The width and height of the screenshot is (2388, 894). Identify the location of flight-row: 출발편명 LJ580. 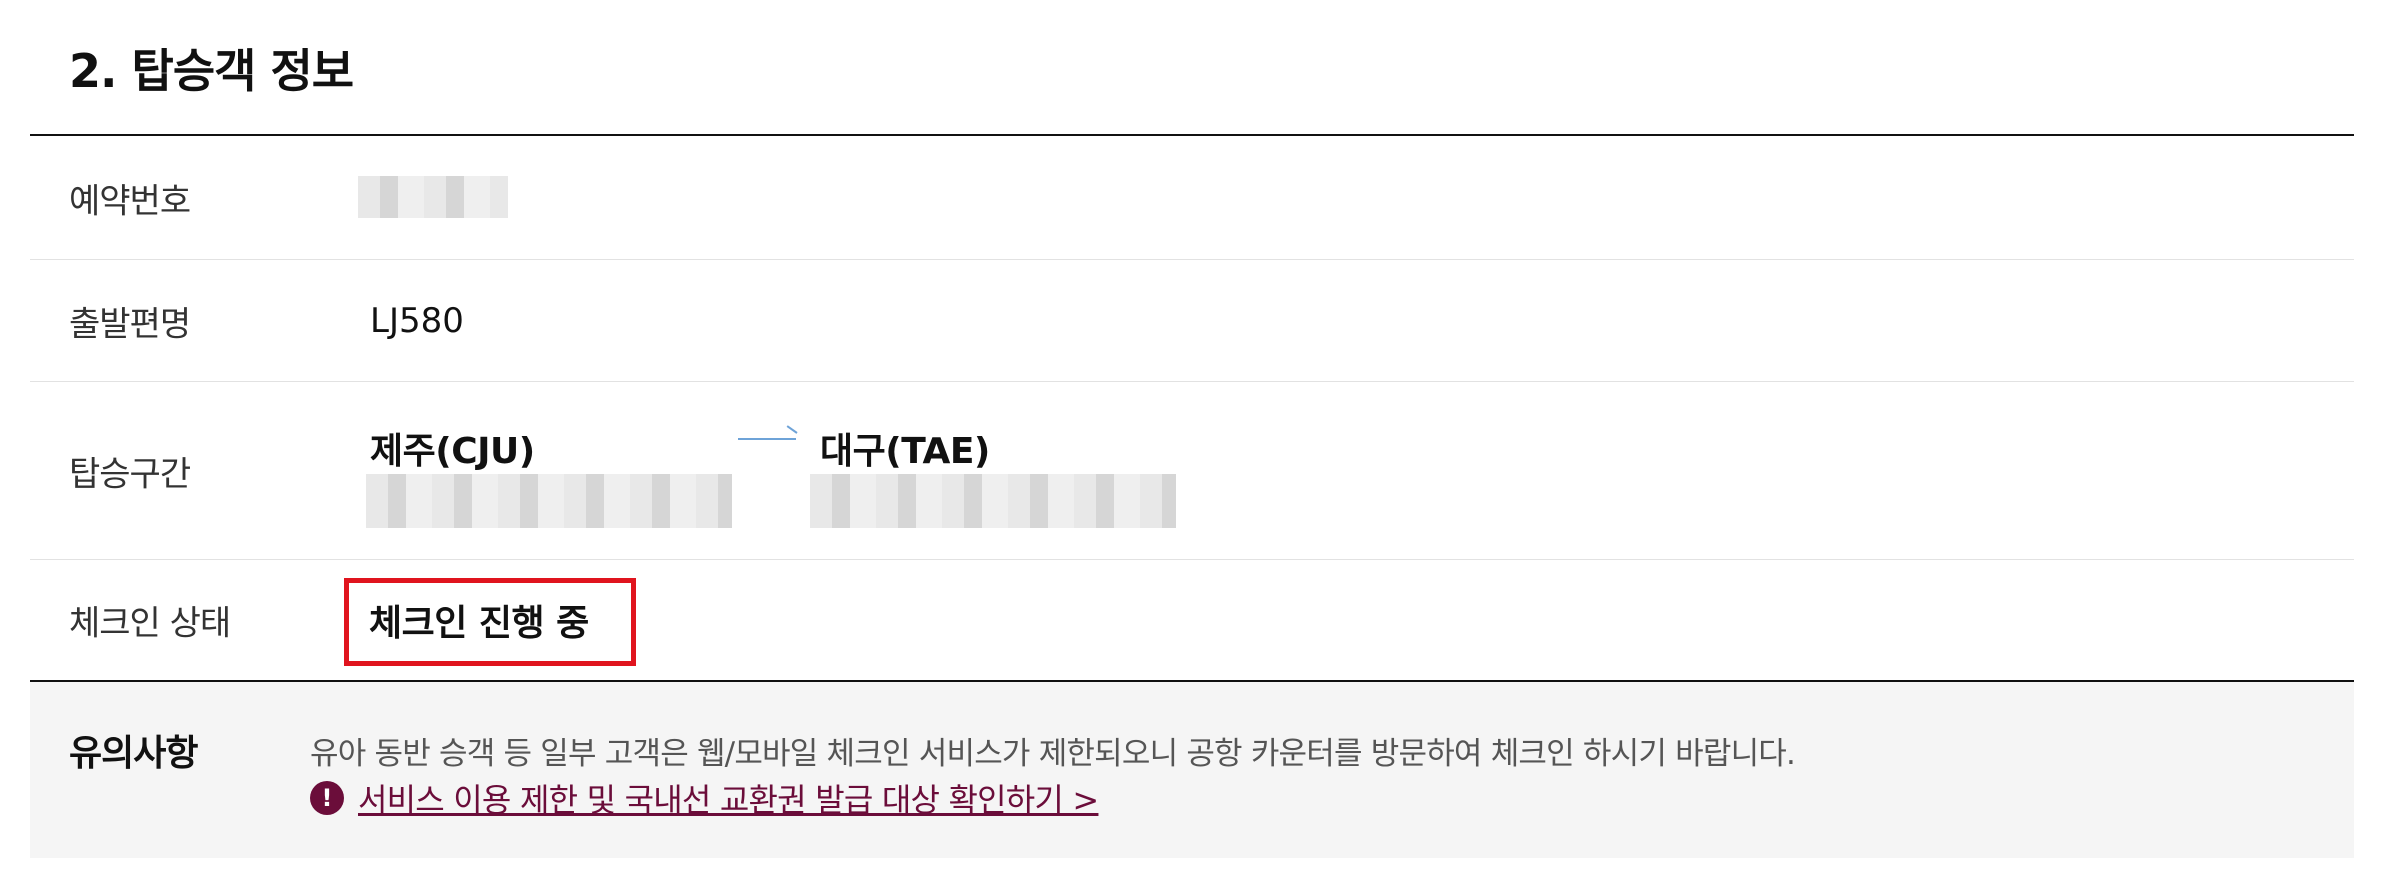
(1192, 321).